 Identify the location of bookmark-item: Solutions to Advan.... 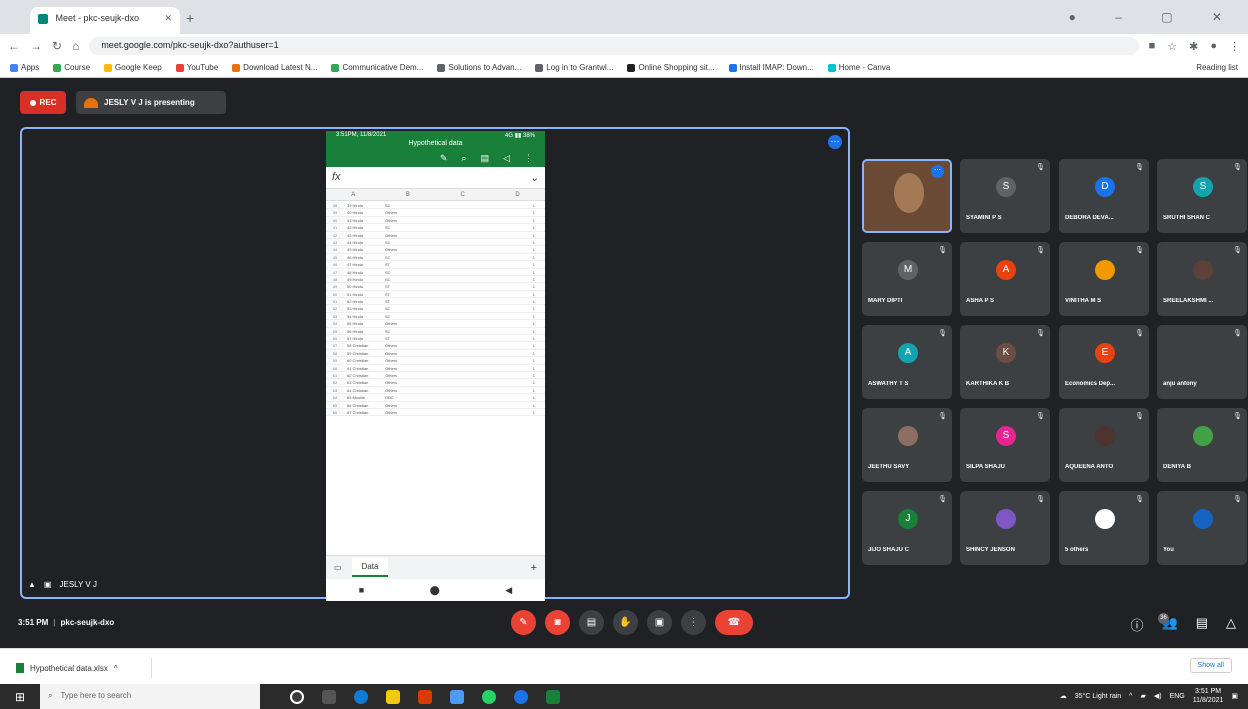
(479, 67).